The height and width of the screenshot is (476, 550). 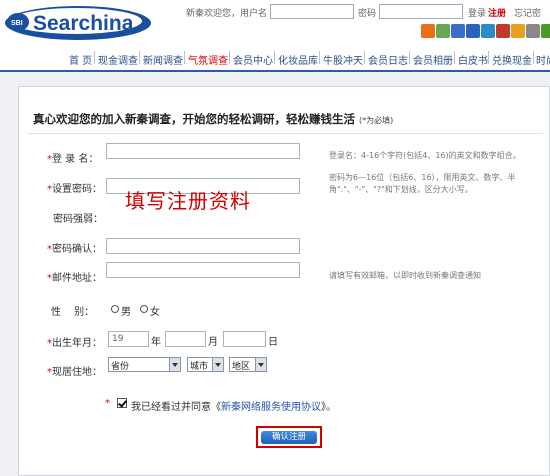 I want to click on feed-icon, so click(x=488, y=31).